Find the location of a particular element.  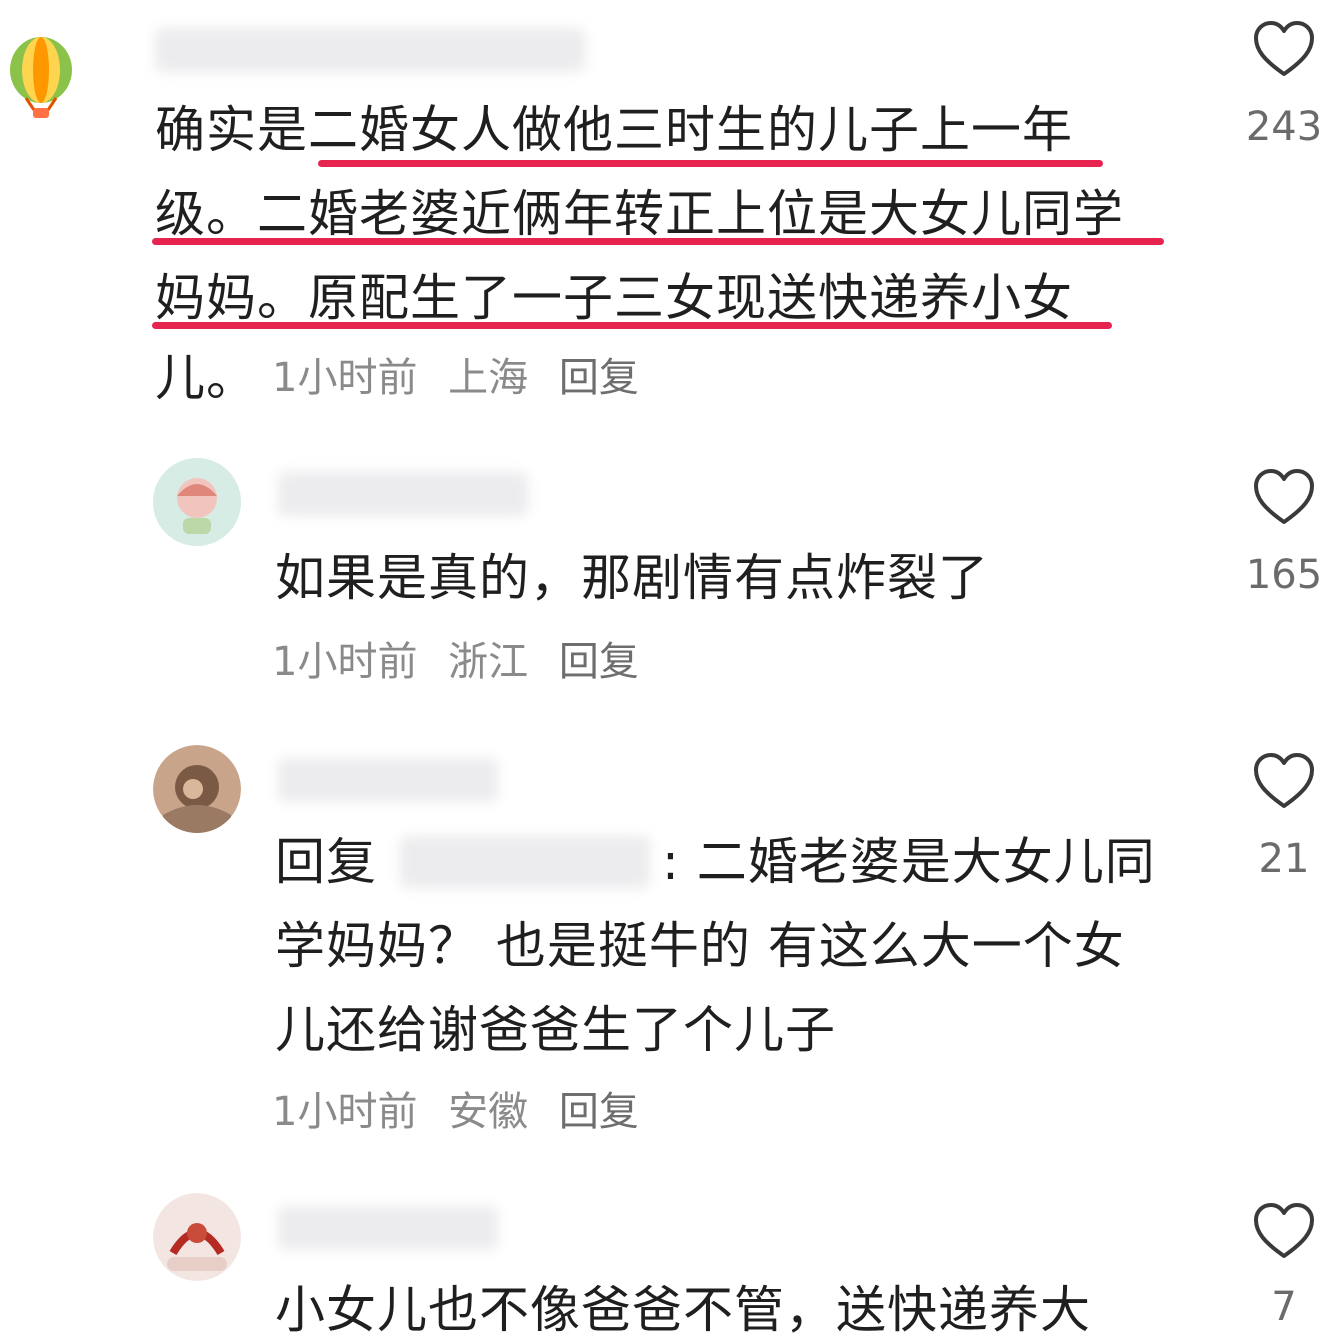

like-count: 243 is located at coordinates (1284, 127).